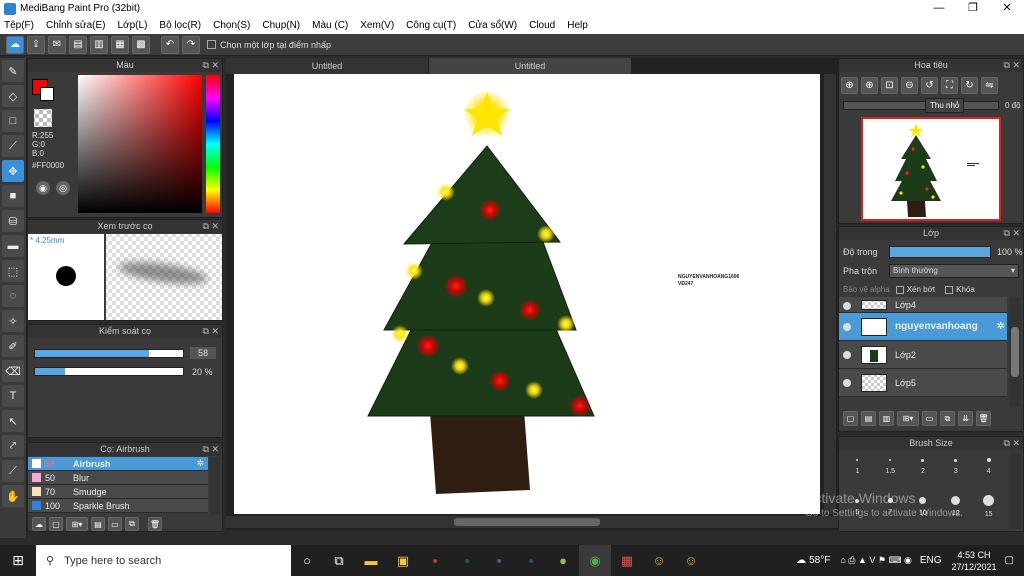 This screenshot has width=1024, height=576. What do you see at coordinates (542, 25) in the screenshot?
I see `menu-cloud: Cloud` at bounding box center [542, 25].